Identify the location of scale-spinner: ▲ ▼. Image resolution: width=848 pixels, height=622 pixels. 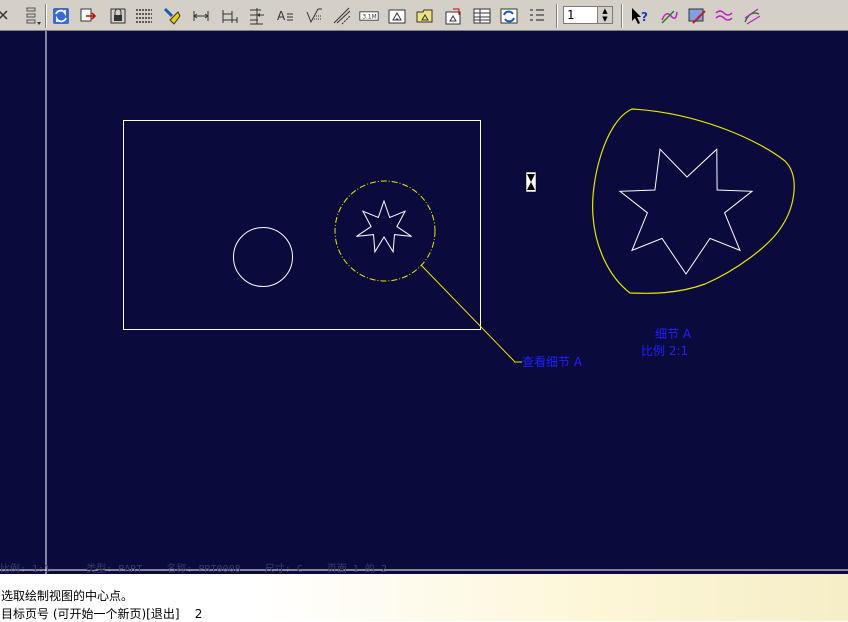
(604, 15).